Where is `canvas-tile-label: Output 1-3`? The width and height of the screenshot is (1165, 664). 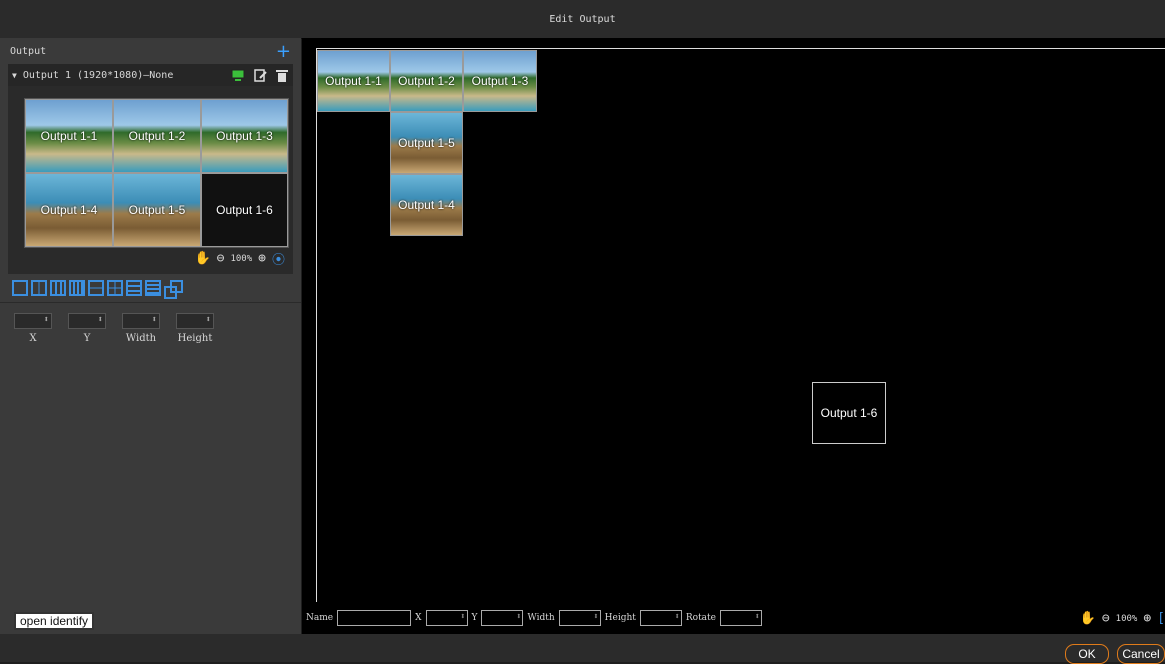
canvas-tile-label: Output 1-3 is located at coordinates (500, 81).